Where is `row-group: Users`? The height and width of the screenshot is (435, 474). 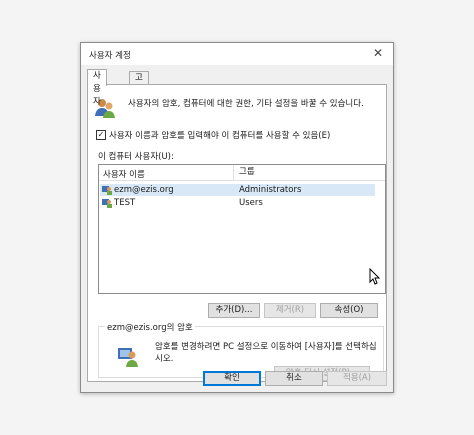
row-group: Users is located at coordinates (251, 203).